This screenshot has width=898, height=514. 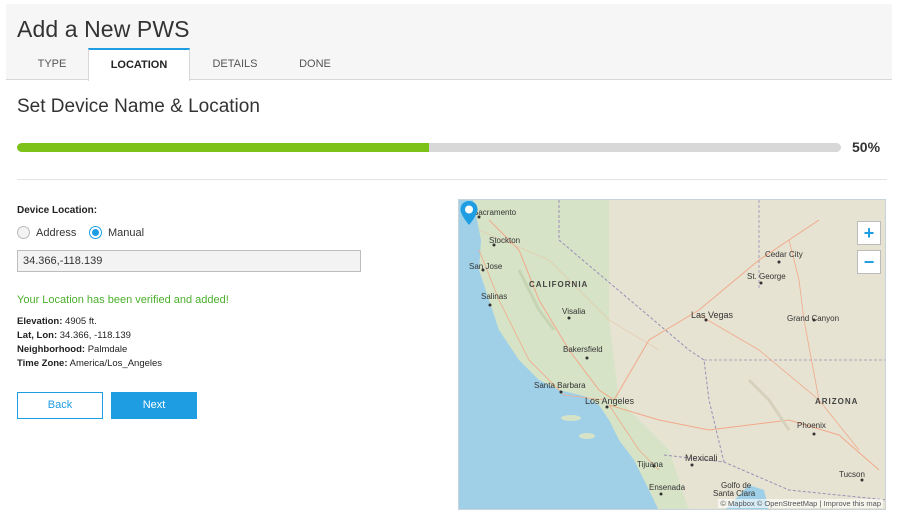 What do you see at coordinates (23, 232) in the screenshot?
I see `radio-address-circle` at bounding box center [23, 232].